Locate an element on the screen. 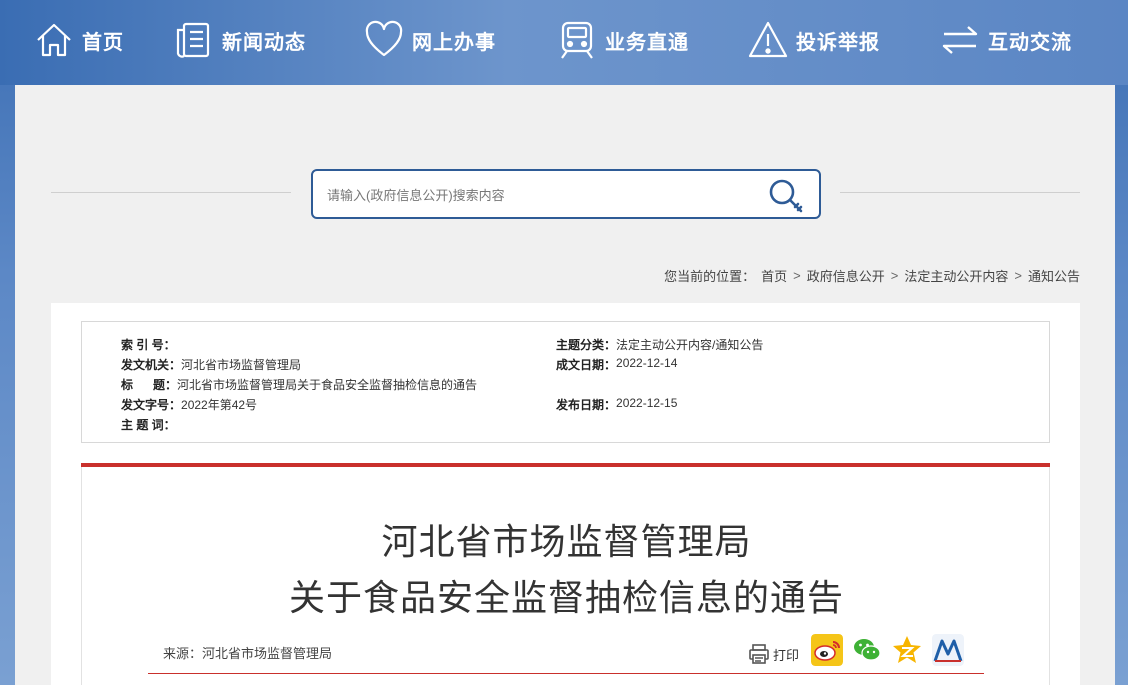  search-input is located at coordinates (537, 195).